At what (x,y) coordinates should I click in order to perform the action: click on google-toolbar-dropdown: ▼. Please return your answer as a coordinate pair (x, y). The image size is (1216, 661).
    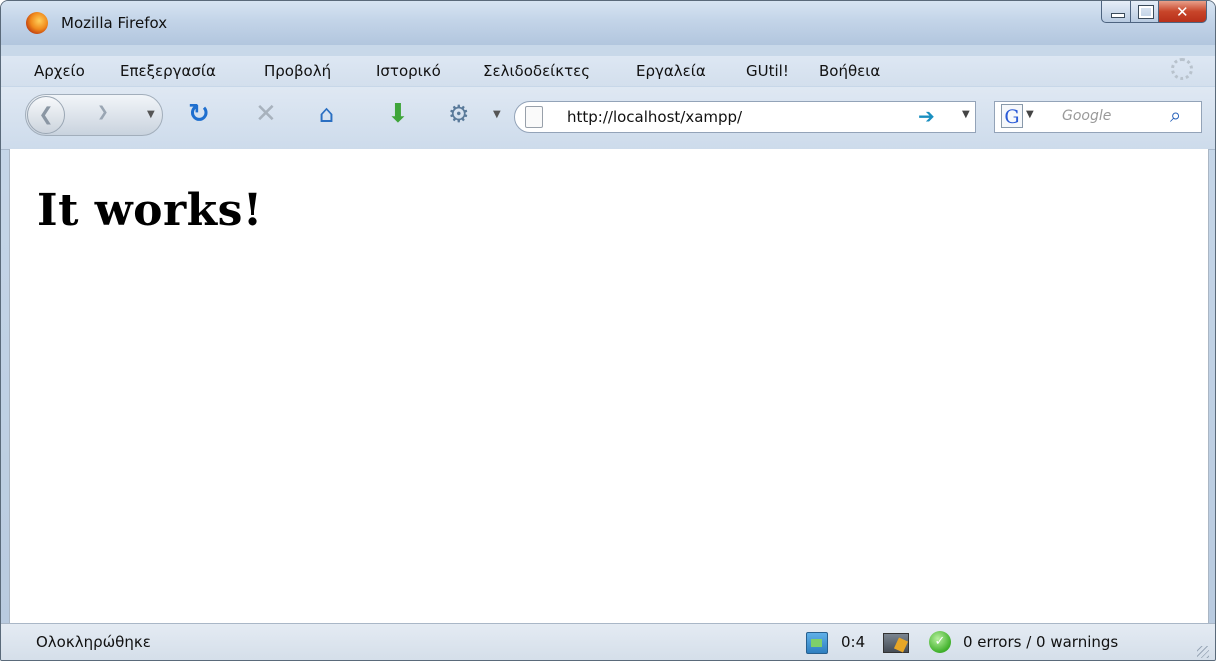
    Looking at the image, I should click on (497, 114).